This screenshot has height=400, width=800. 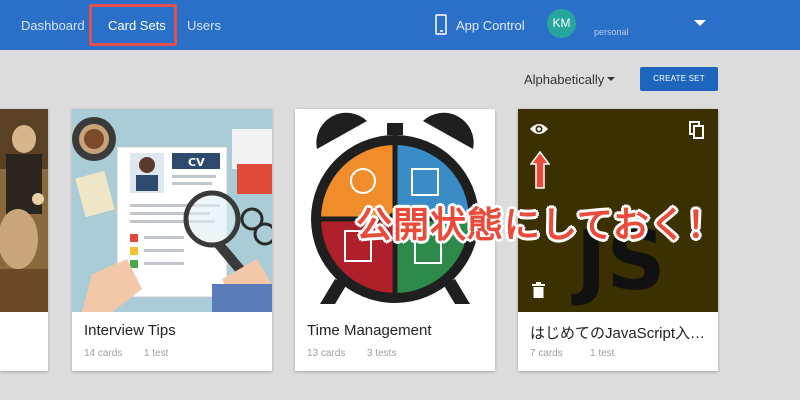 I want to click on arrow-up-icon, so click(x=540, y=169).